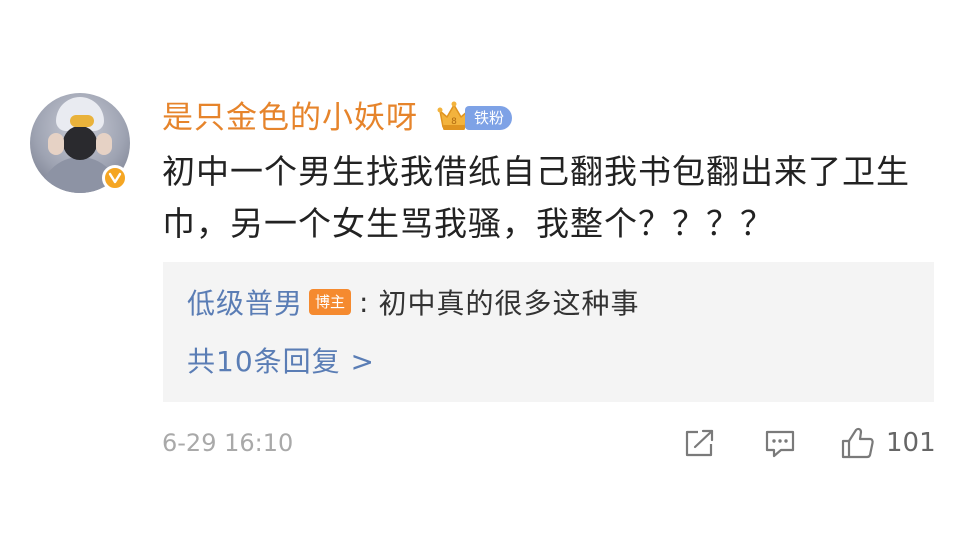 This screenshot has width=959, height=537. What do you see at coordinates (857, 443) in the screenshot?
I see `thumbs-up-icon` at bounding box center [857, 443].